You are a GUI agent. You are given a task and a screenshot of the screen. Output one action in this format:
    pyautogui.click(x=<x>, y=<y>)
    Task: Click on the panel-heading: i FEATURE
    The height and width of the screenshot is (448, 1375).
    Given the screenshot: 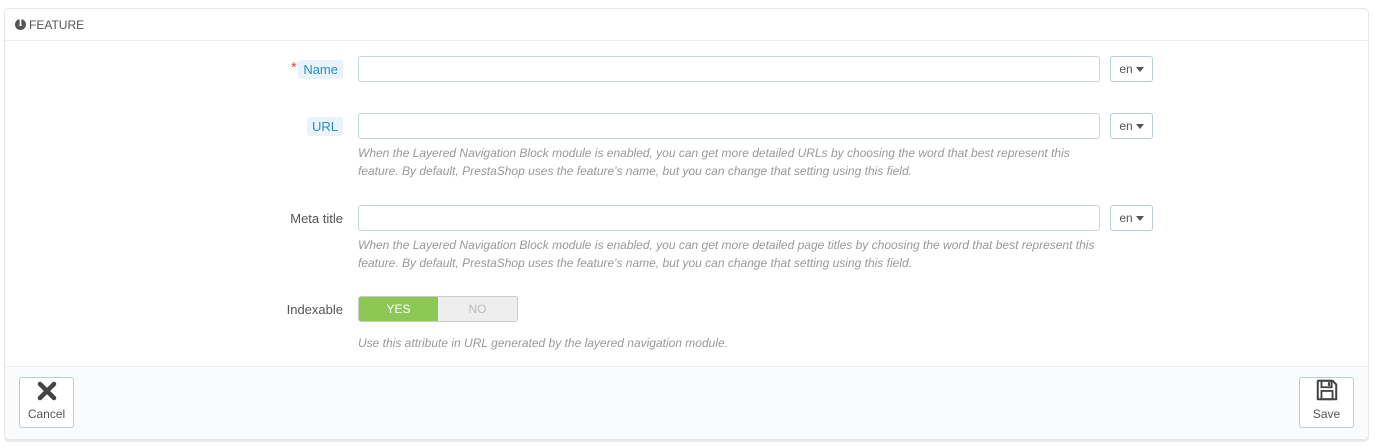 What is the action you would take?
    pyautogui.click(x=686, y=25)
    